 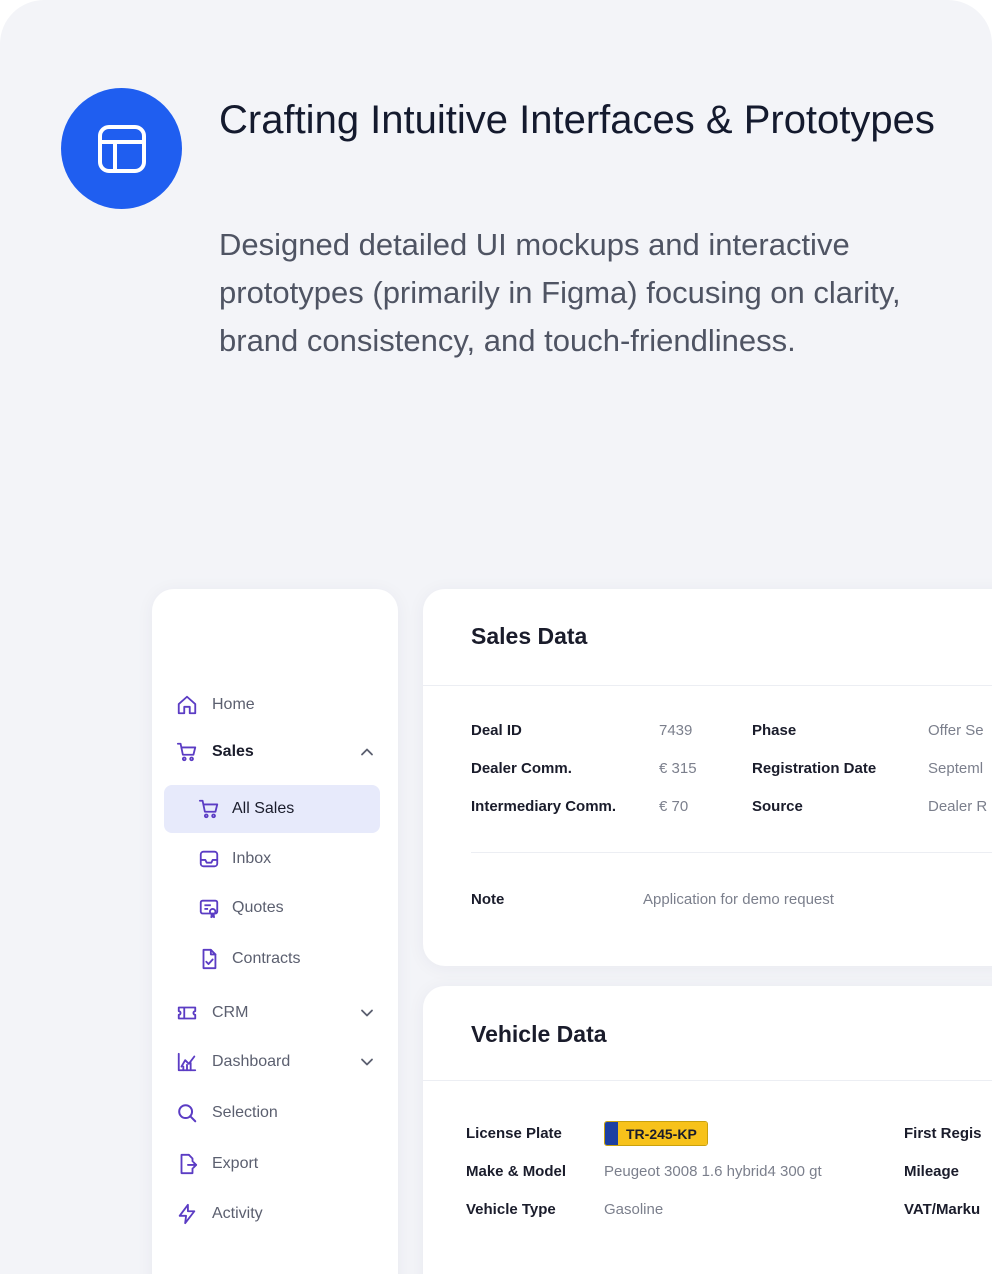 I want to click on deal-id-value: 7439, so click(x=676, y=730).